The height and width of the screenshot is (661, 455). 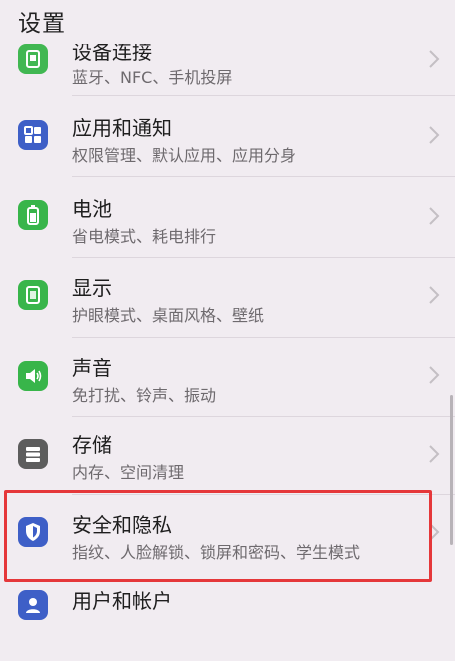 What do you see at coordinates (92, 209) in the screenshot?
I see `settings-item-label: 电池` at bounding box center [92, 209].